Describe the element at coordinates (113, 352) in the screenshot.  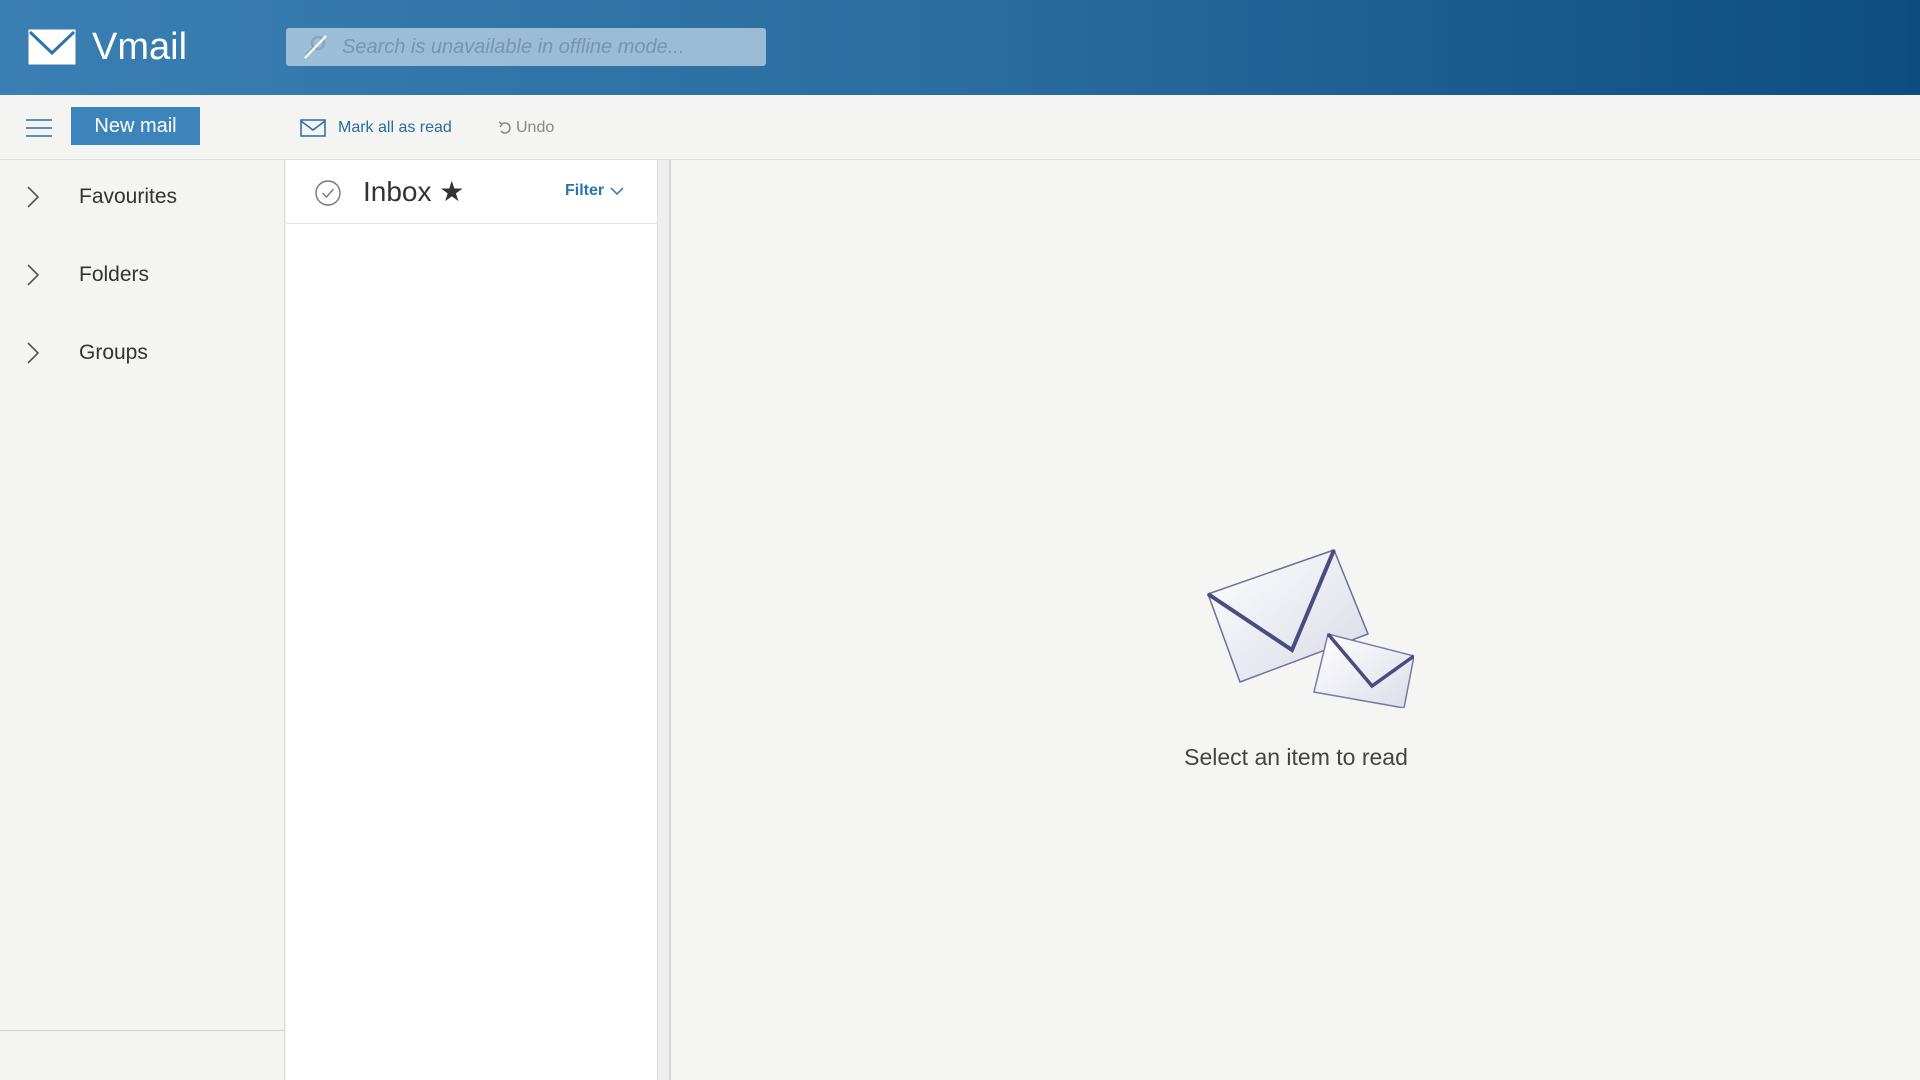
I see `sidebar-item-label: Groups` at that location.